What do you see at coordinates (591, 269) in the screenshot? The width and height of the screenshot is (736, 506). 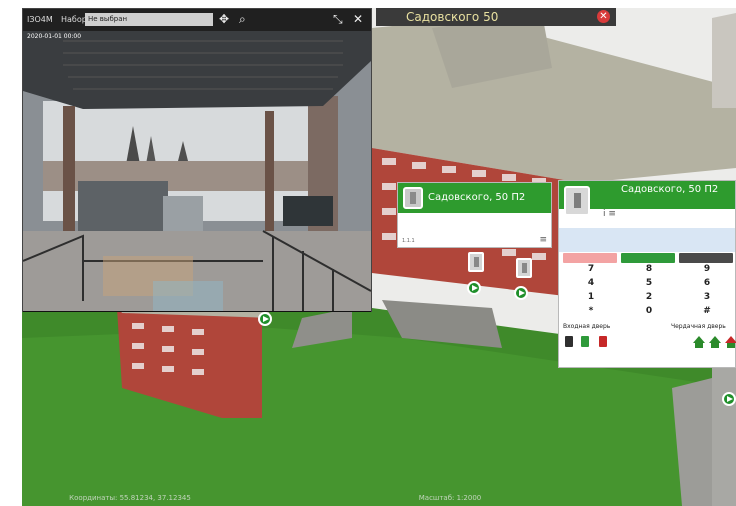 I see `keypad-key: 7` at bounding box center [591, 269].